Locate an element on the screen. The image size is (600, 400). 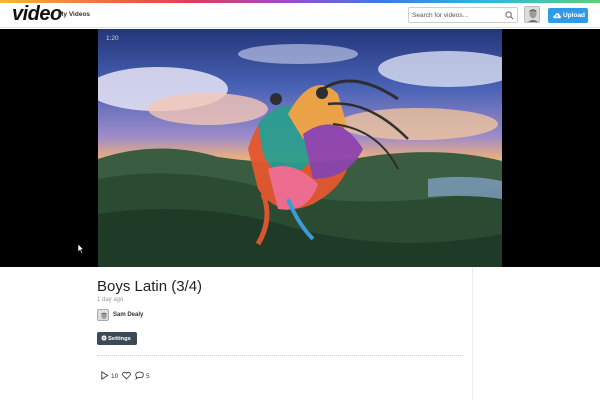
settings-button-label: Settings is located at coordinates (119, 338).